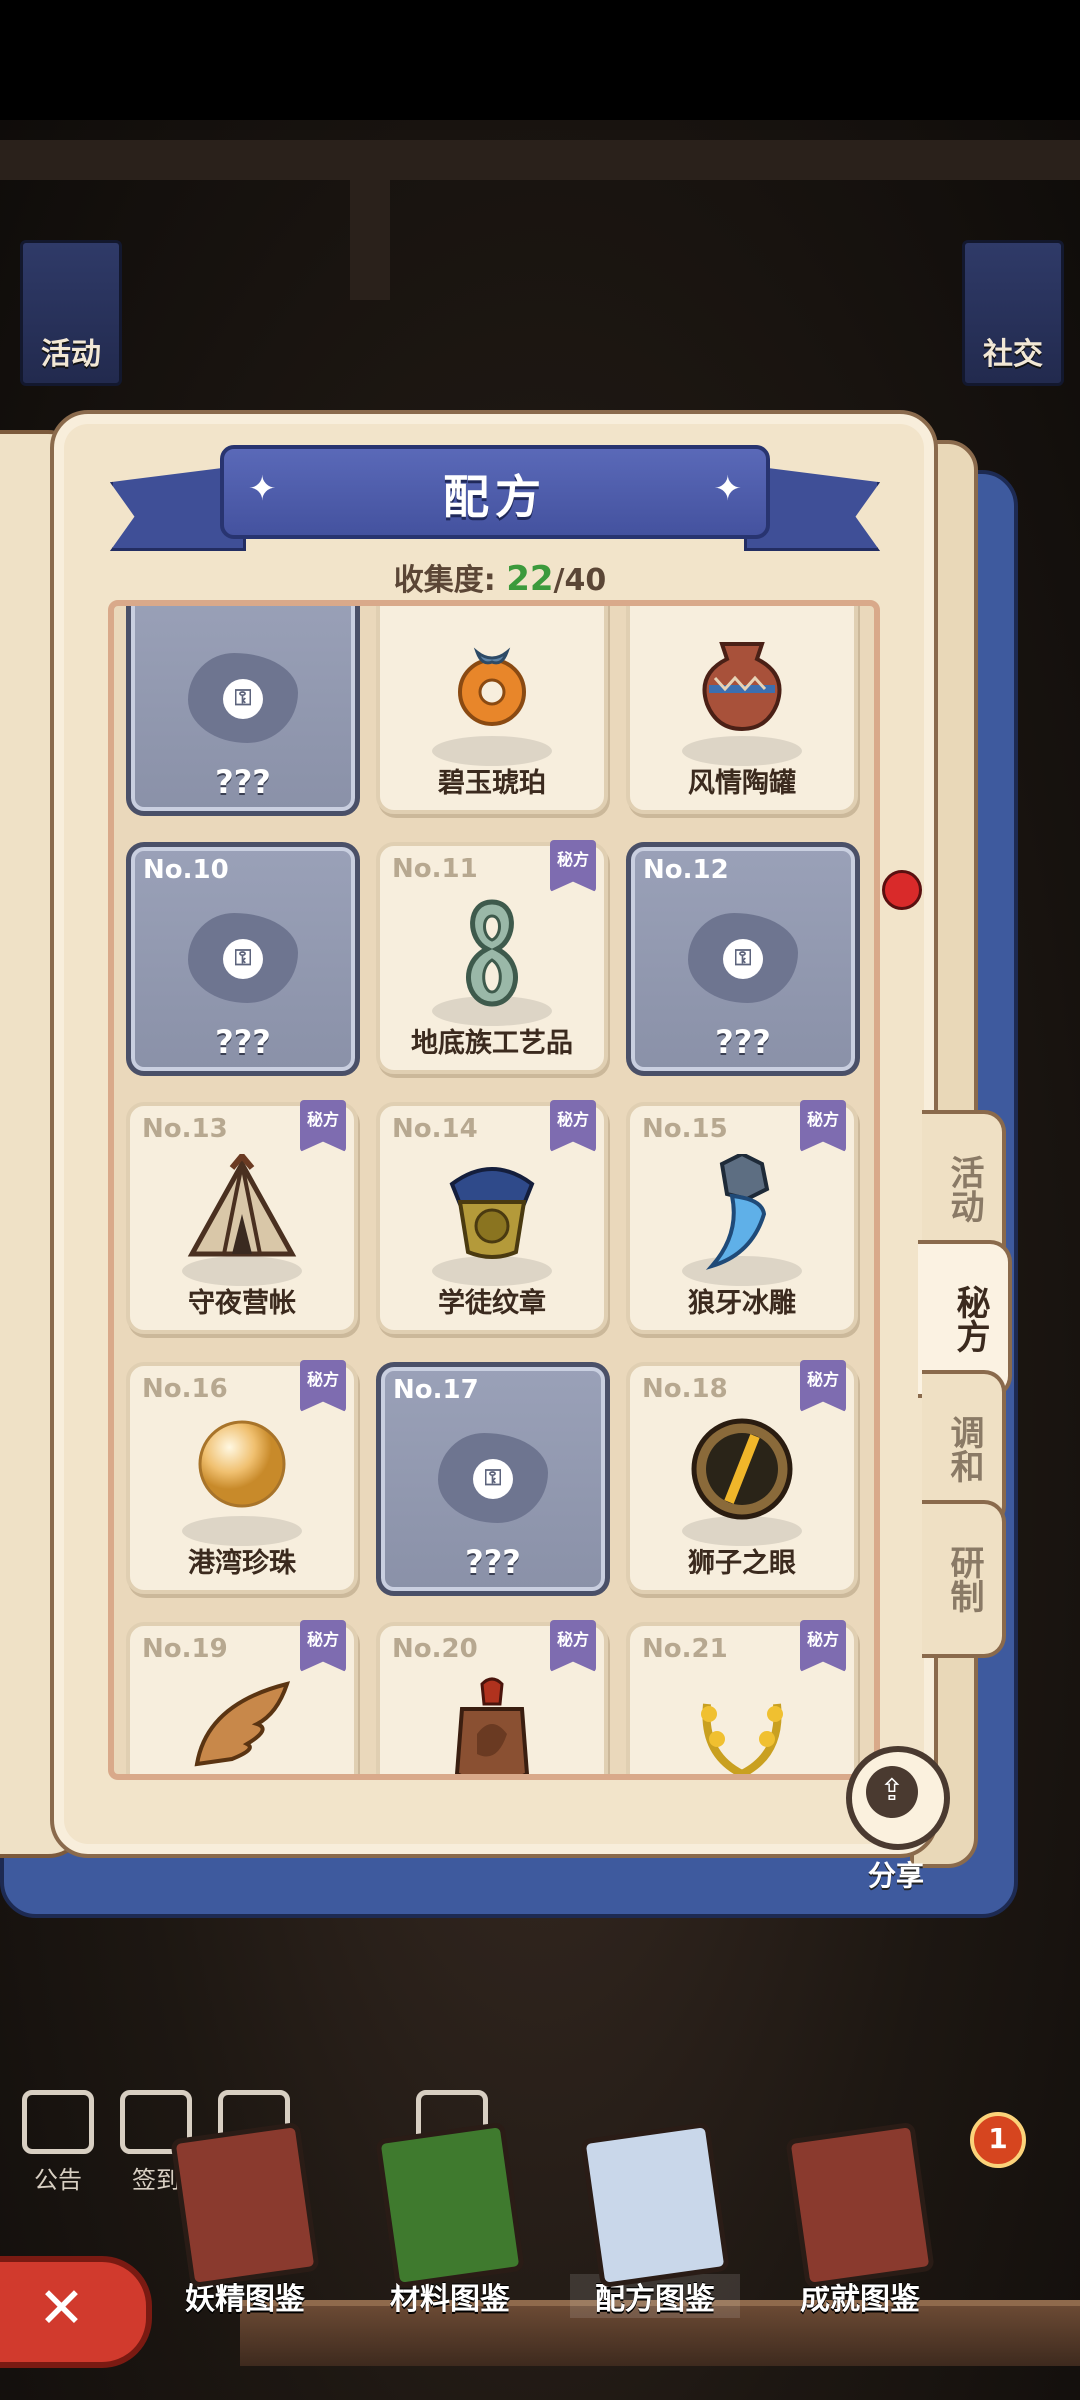 This screenshot has height=2400, width=1080. What do you see at coordinates (685, 1649) in the screenshot?
I see `recipe-number: No.21` at bounding box center [685, 1649].